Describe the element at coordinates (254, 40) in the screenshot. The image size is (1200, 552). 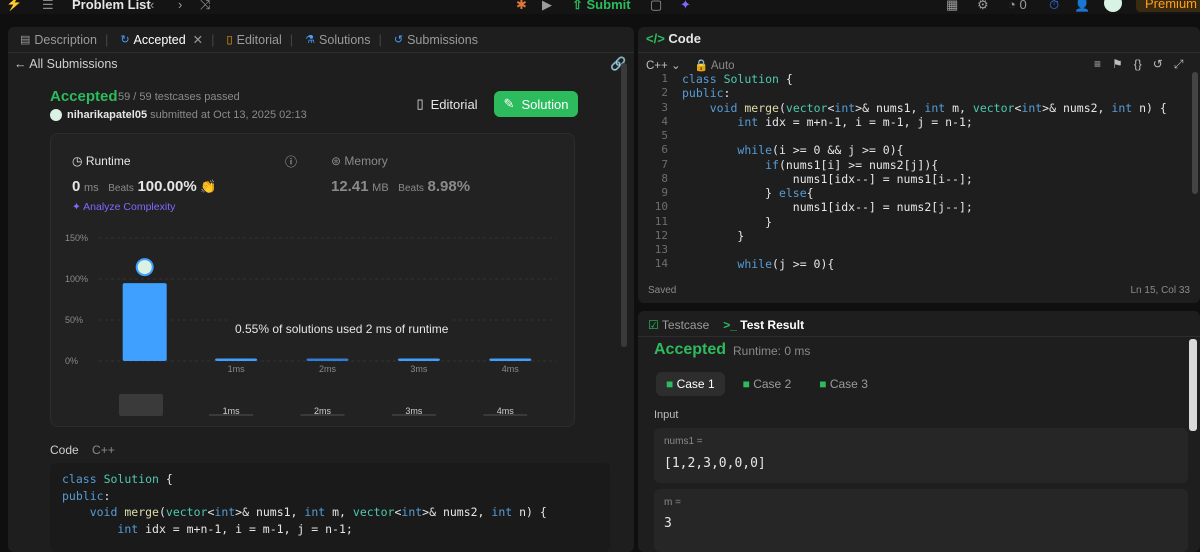
I see `tab-editorial: ▯ Editorial` at that location.